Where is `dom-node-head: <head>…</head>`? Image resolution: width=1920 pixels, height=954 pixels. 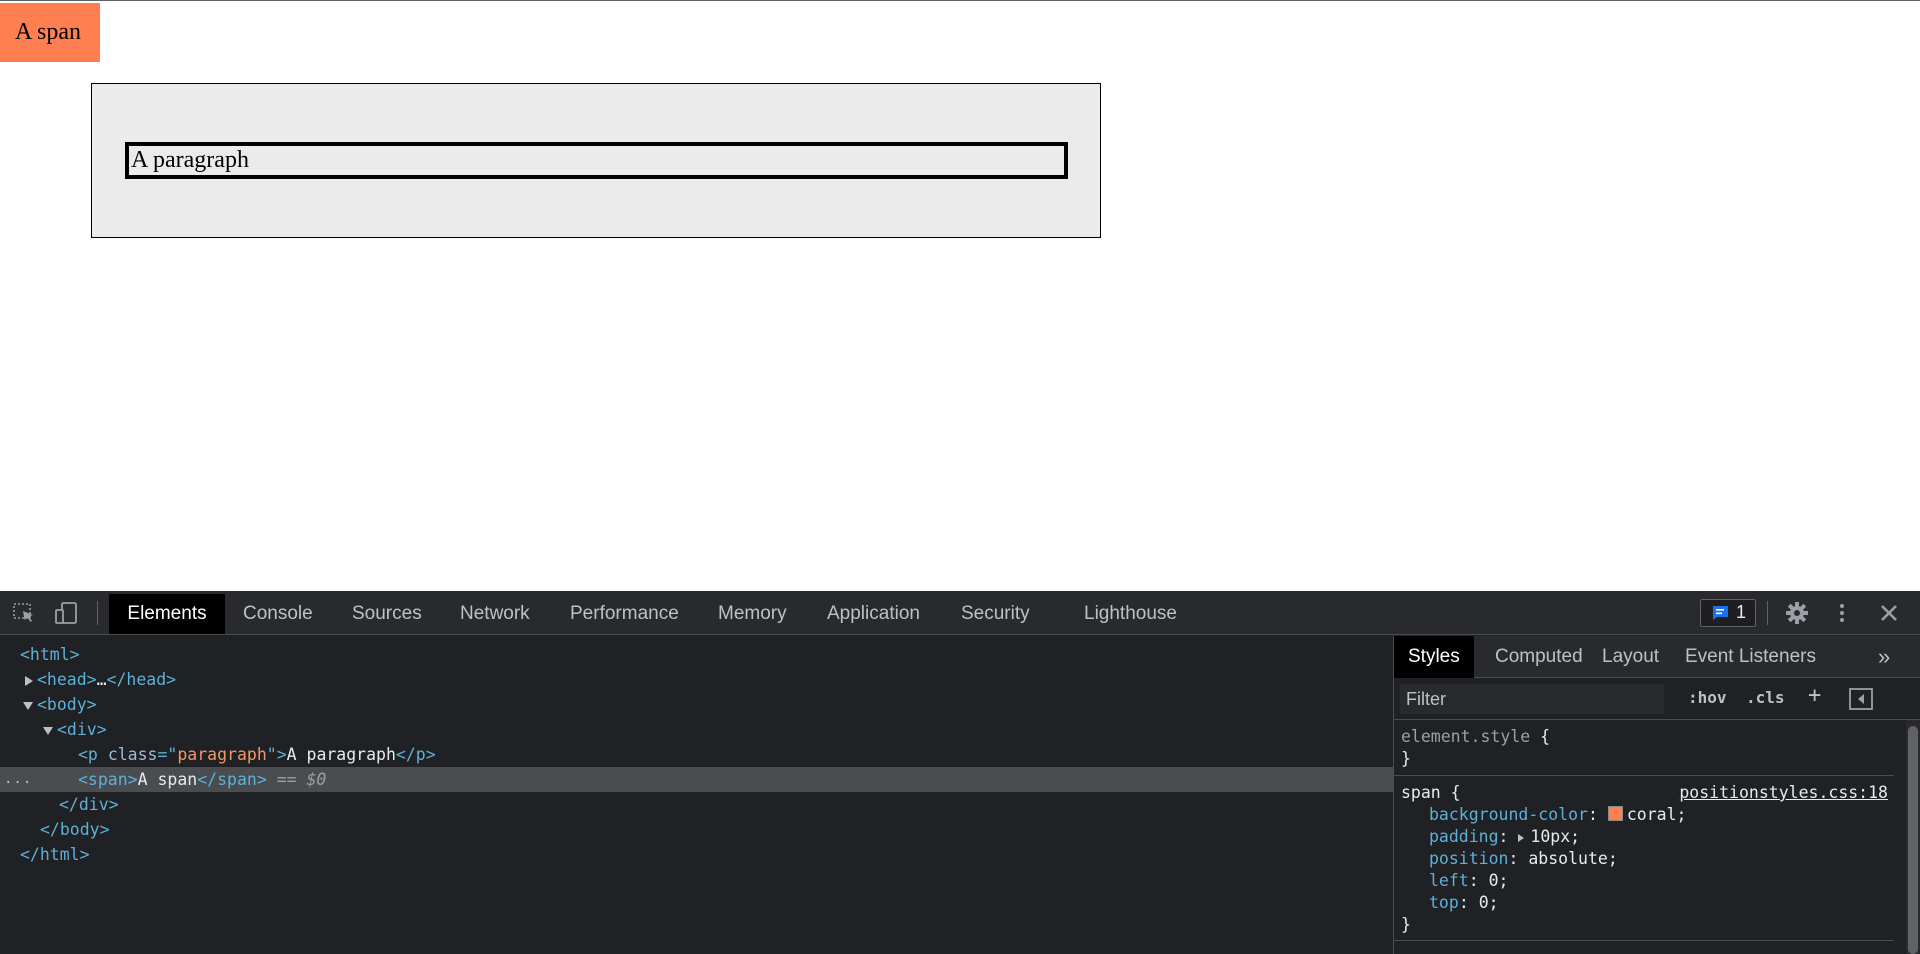
dom-node-head: <head>…</head> is located at coordinates (709, 679).